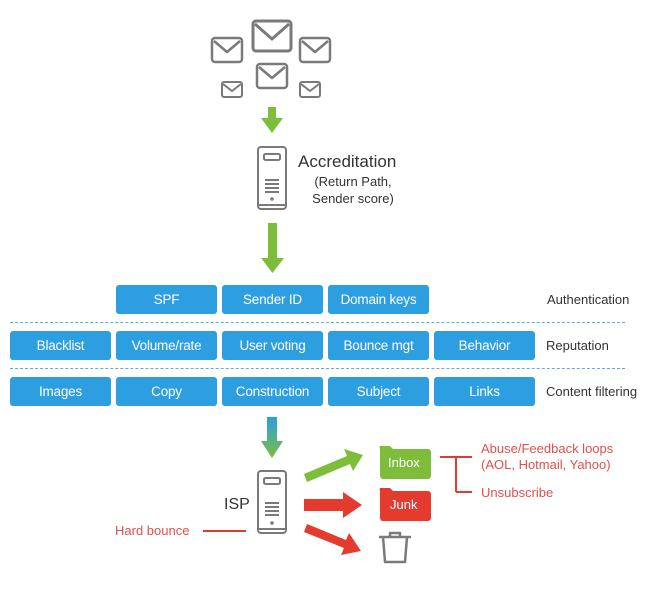 This screenshot has width=650, height=600. I want to click on row-label-content-filtering: Content filtering, so click(592, 391).